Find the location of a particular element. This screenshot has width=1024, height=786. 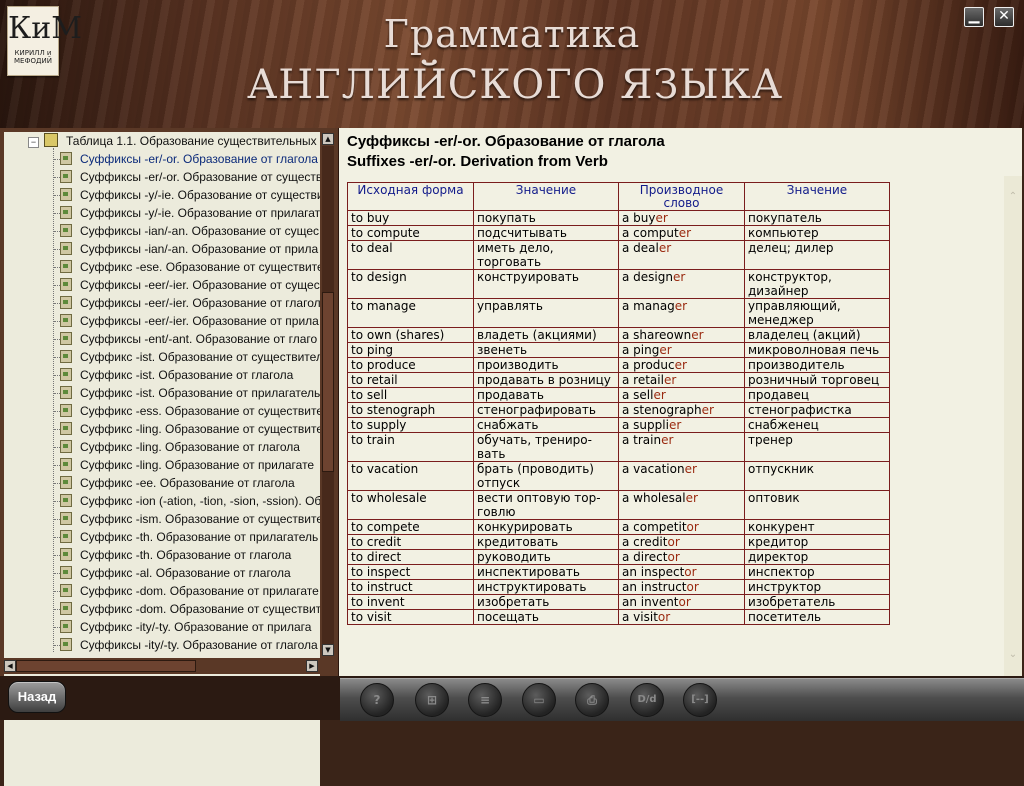

tree-item: Суффикс -ist. Образование от существител is located at coordinates (187, 357).